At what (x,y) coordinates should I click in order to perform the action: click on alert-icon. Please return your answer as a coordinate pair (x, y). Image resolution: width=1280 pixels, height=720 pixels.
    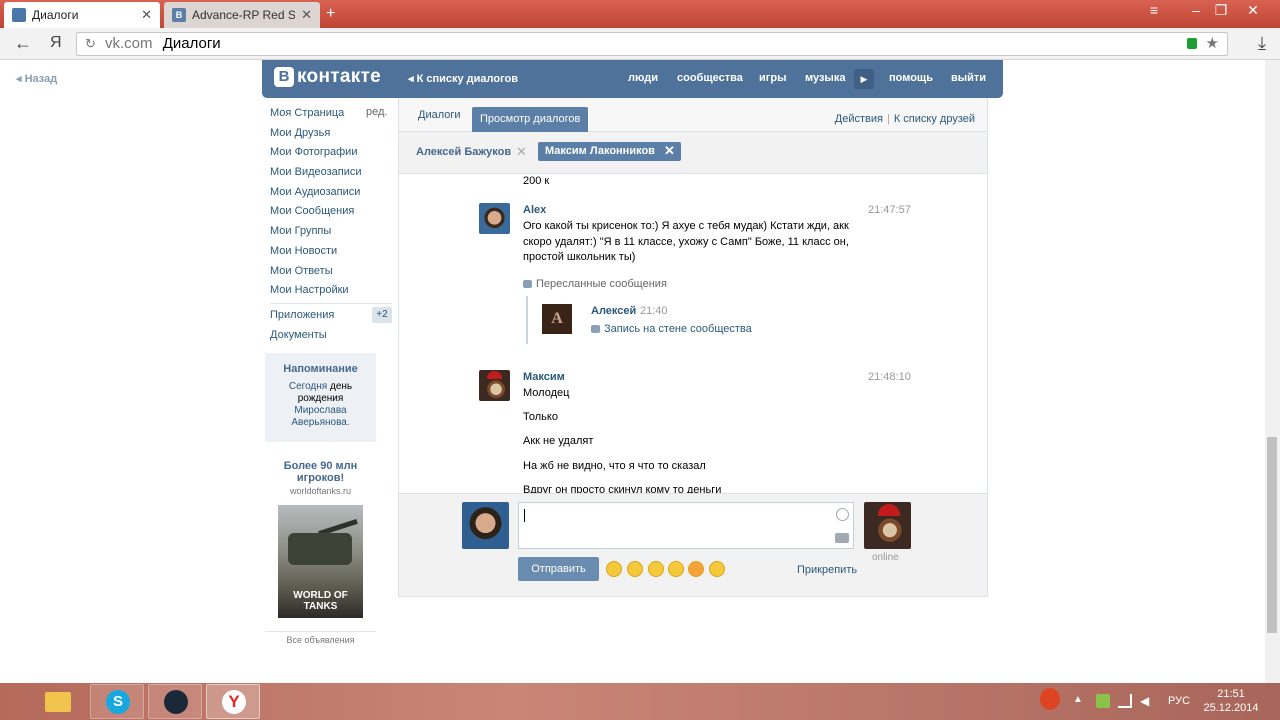
    Looking at the image, I should click on (1050, 699).